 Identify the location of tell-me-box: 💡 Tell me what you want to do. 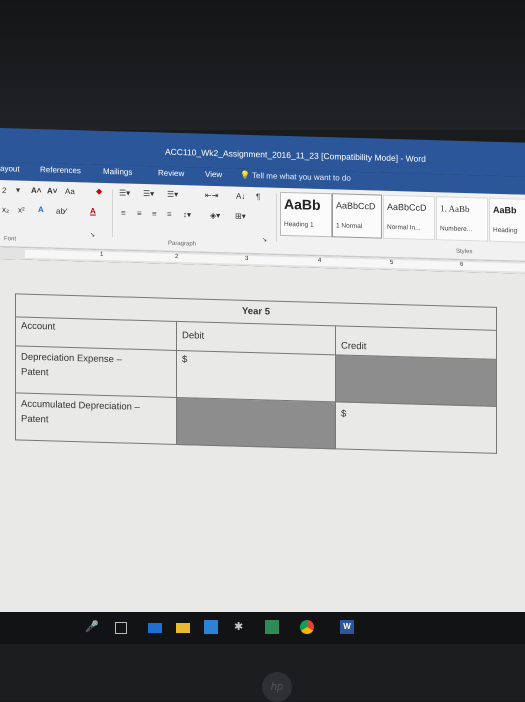
(295, 177).